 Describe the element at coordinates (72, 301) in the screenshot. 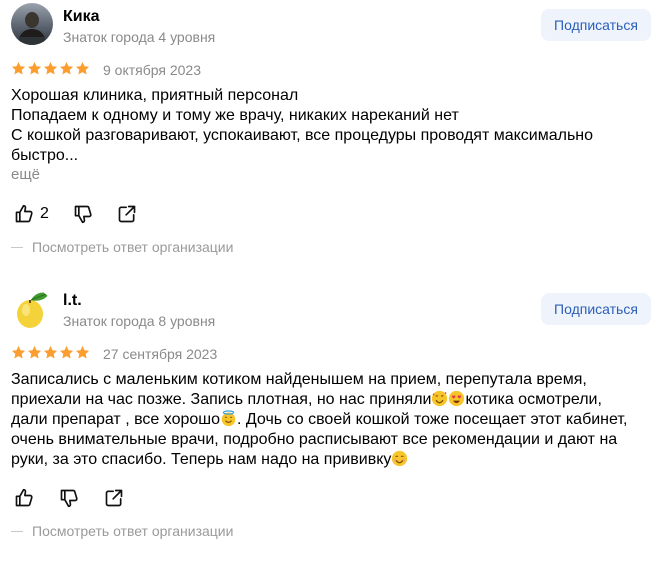

I see `author-name: l.t.` at that location.